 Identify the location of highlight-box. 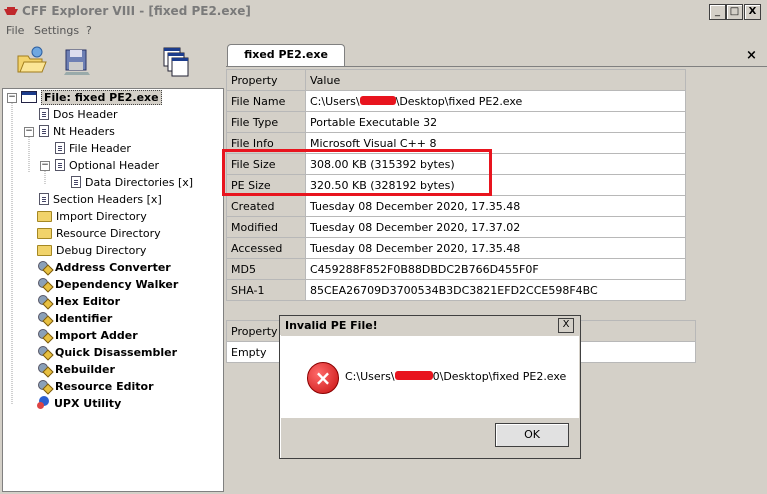
(357, 172).